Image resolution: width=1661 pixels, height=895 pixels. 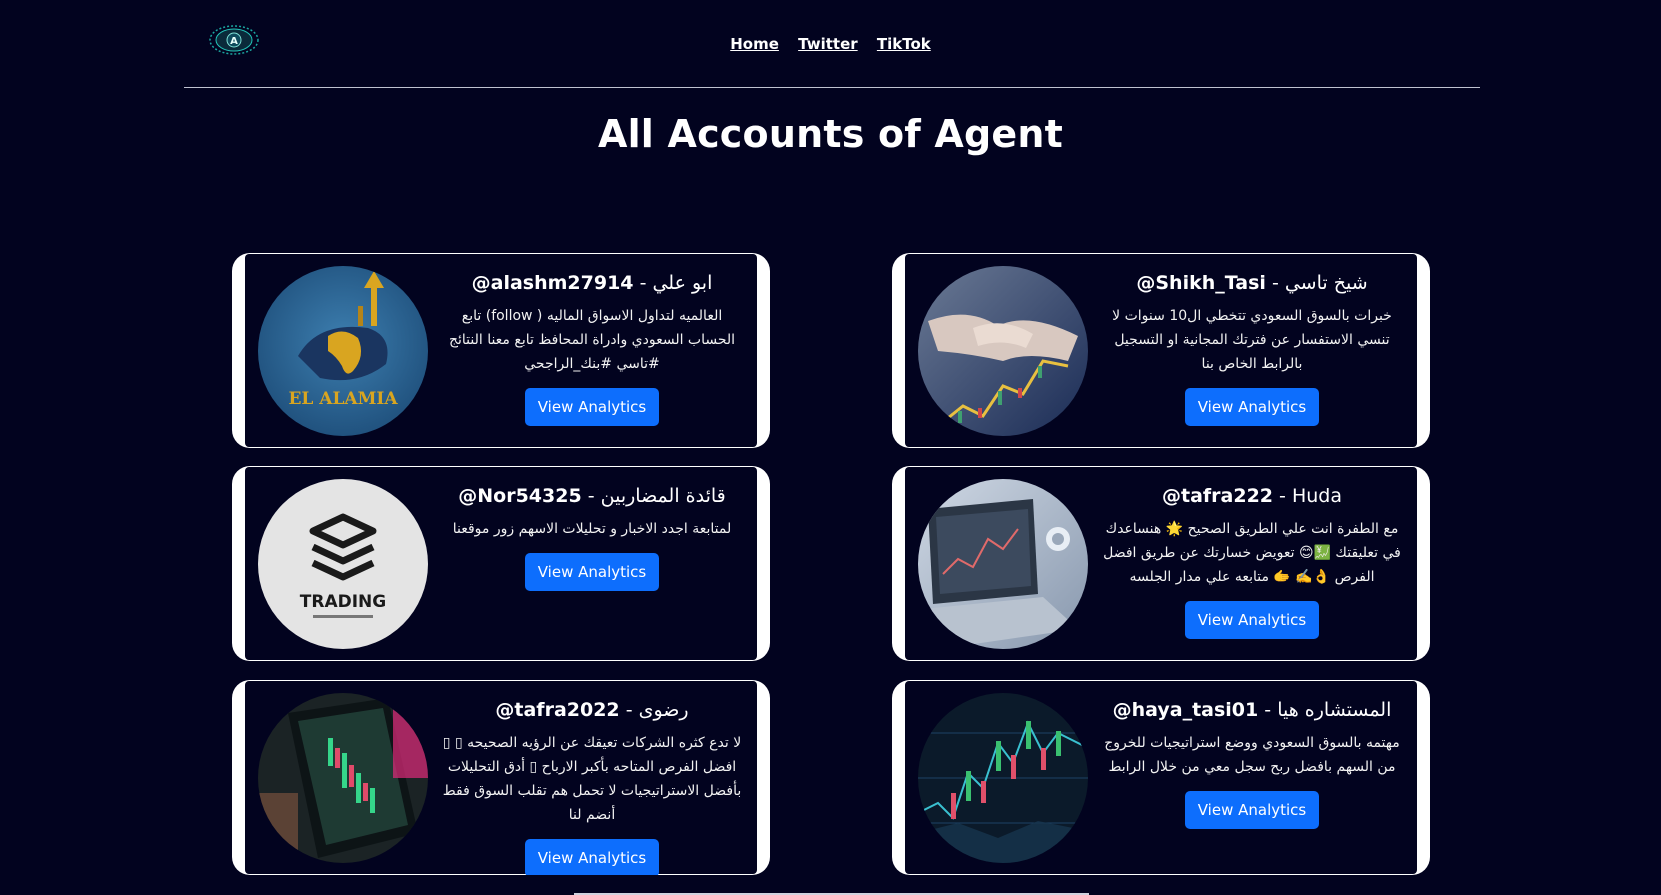 I want to click on phone-chart-avatar, so click(x=343, y=778).